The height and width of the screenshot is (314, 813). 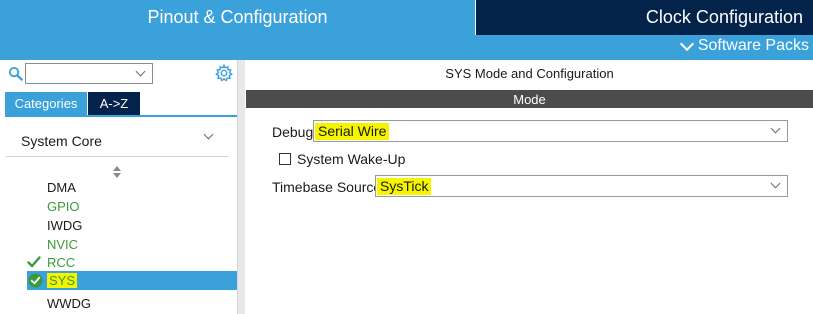 I want to click on sort-icon, so click(x=117, y=172).